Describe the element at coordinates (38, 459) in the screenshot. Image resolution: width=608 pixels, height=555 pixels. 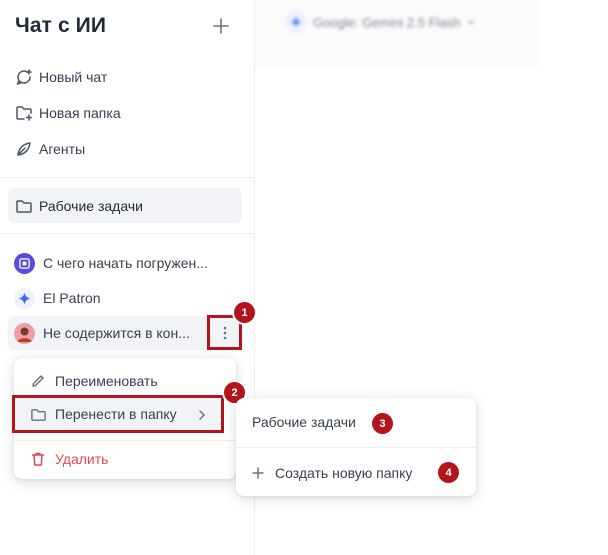
I see `trash-icon` at that location.